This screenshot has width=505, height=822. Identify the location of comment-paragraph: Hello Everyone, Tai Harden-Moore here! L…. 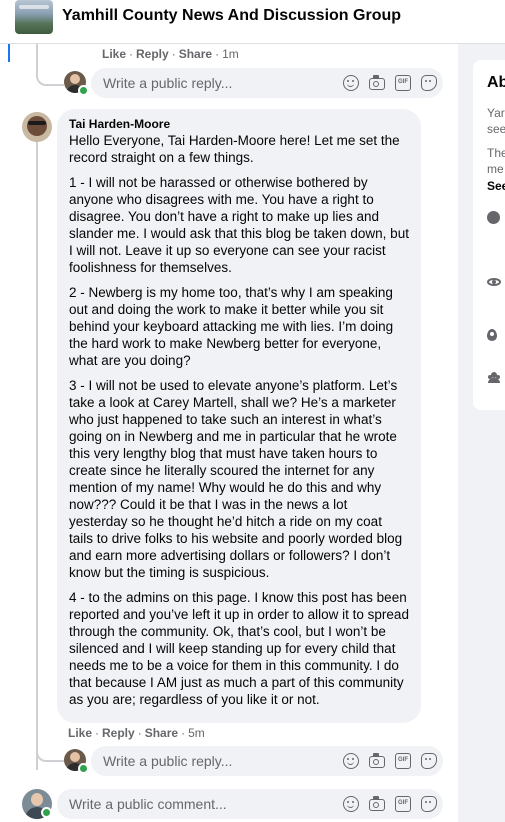
(234, 149).